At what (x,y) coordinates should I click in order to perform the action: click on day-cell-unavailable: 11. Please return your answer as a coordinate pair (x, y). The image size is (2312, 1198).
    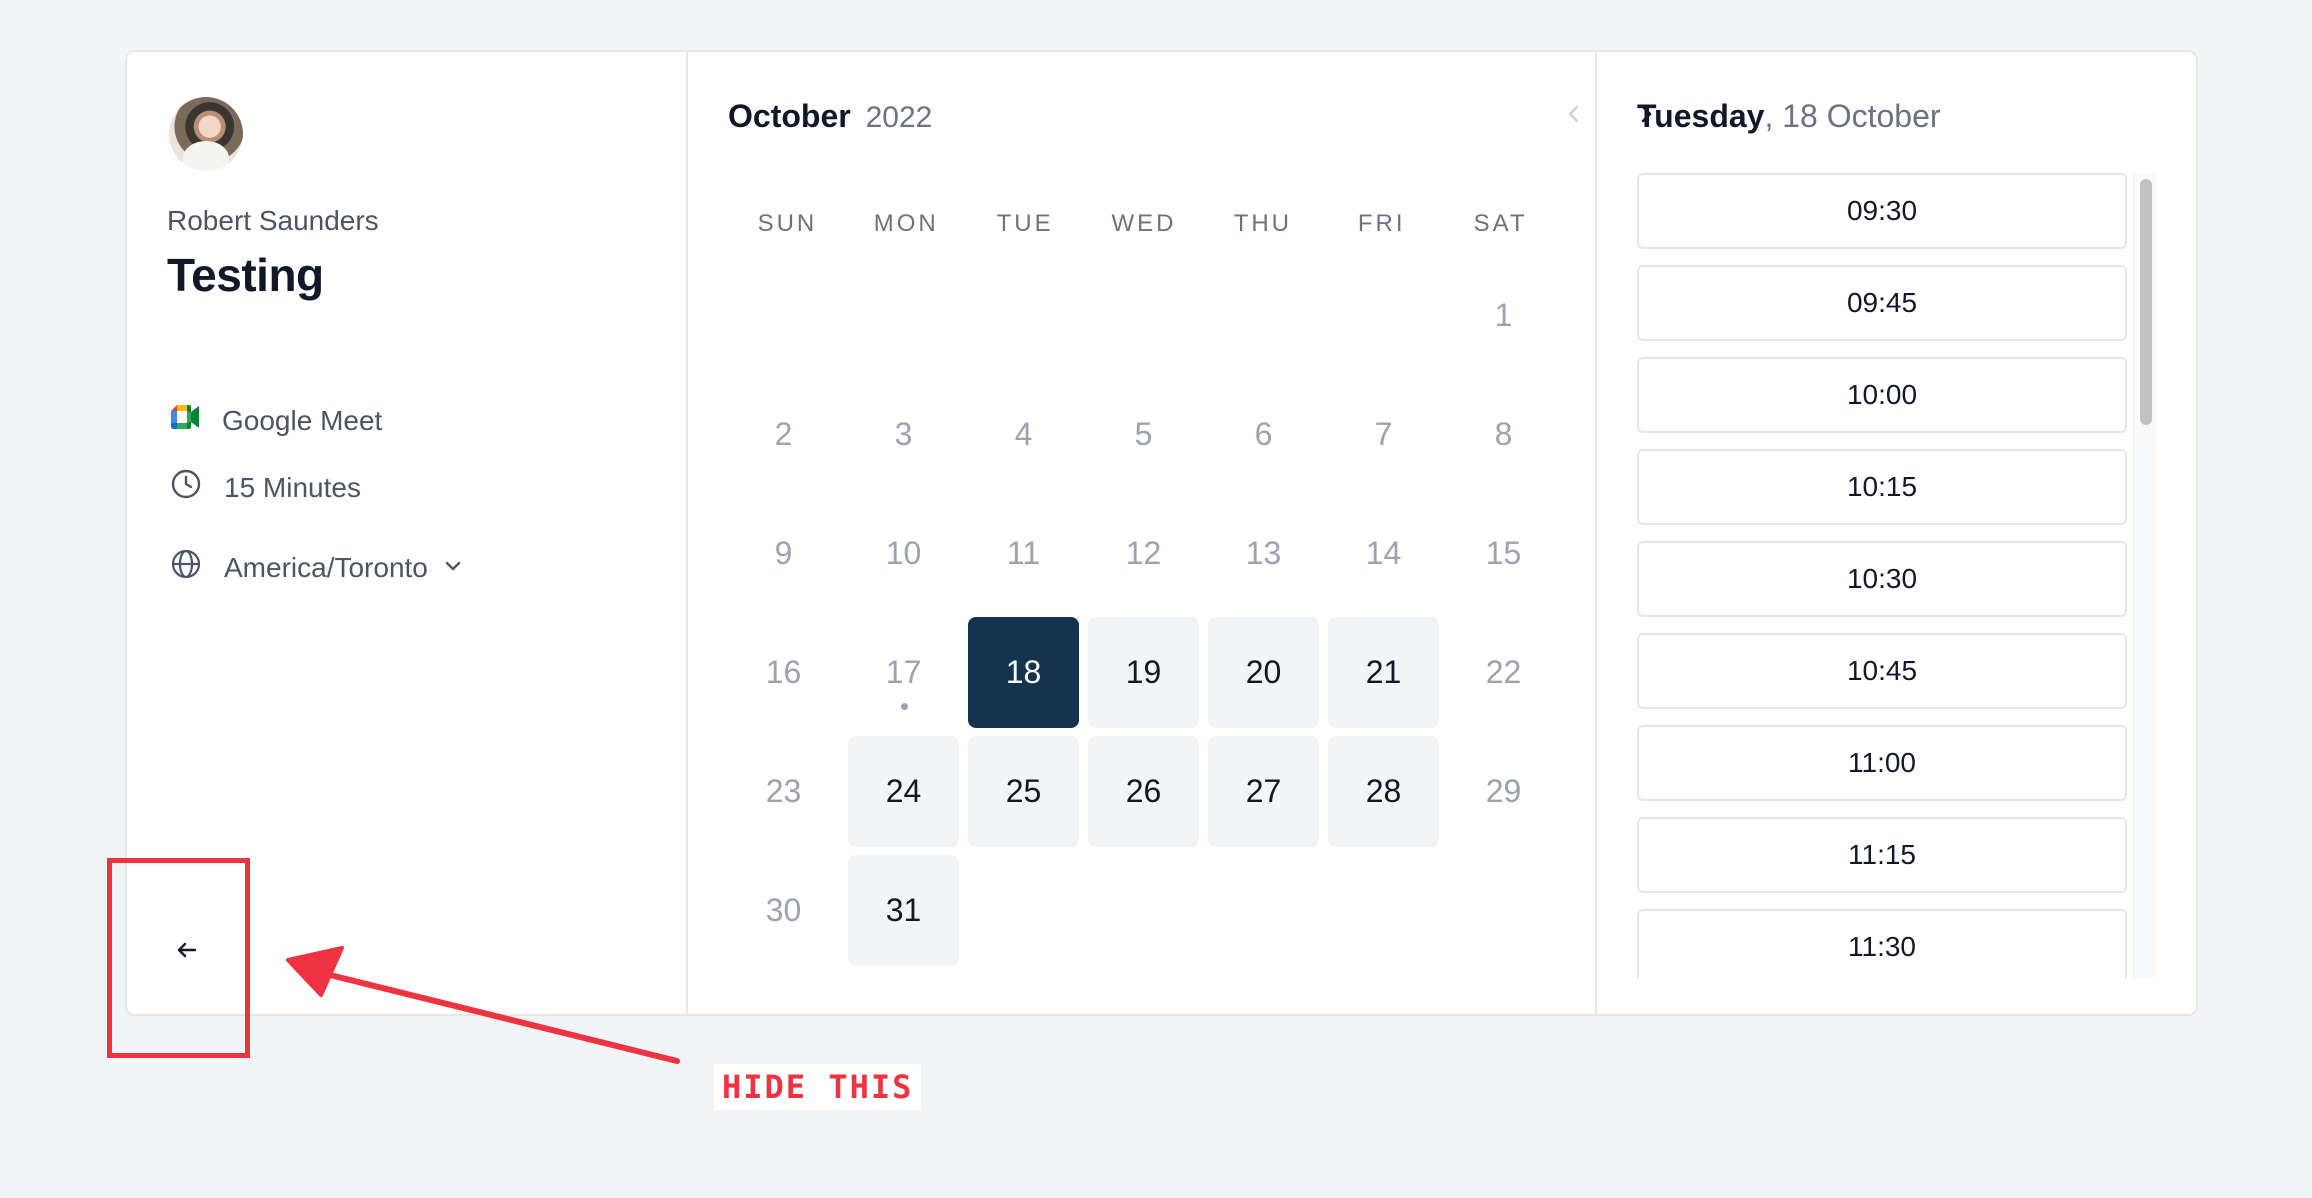
    Looking at the image, I should click on (1023, 553).